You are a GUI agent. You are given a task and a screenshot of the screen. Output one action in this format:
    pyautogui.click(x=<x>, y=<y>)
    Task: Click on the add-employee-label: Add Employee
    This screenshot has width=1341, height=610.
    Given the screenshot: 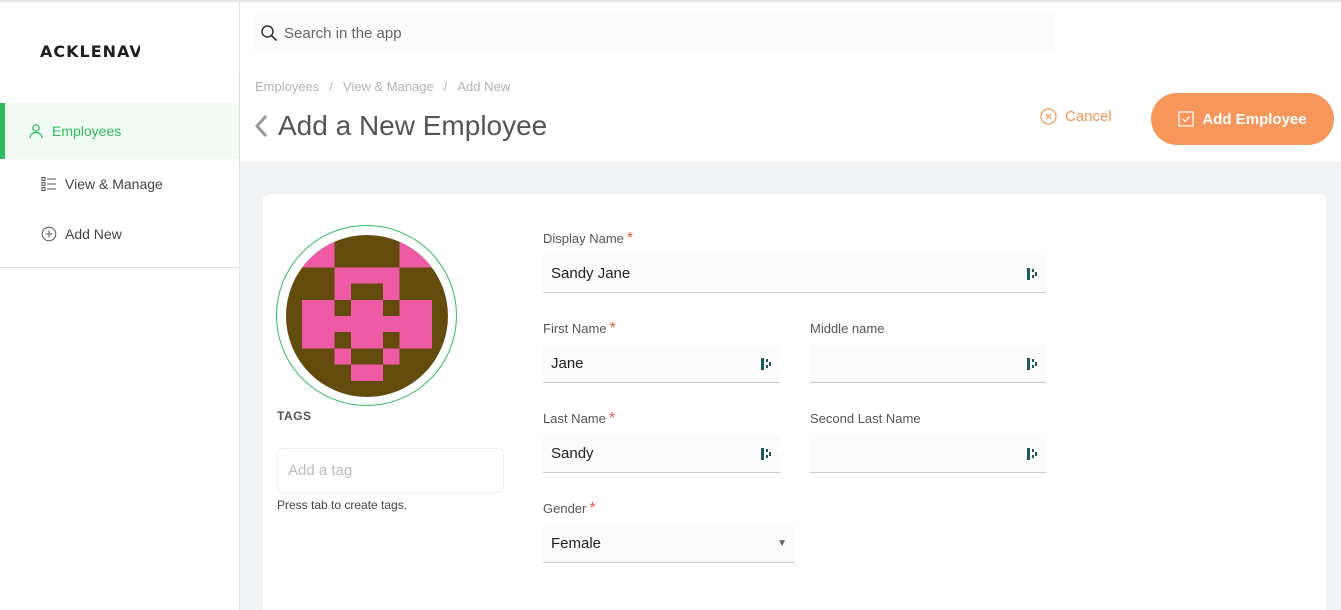 What is the action you would take?
    pyautogui.click(x=1254, y=119)
    